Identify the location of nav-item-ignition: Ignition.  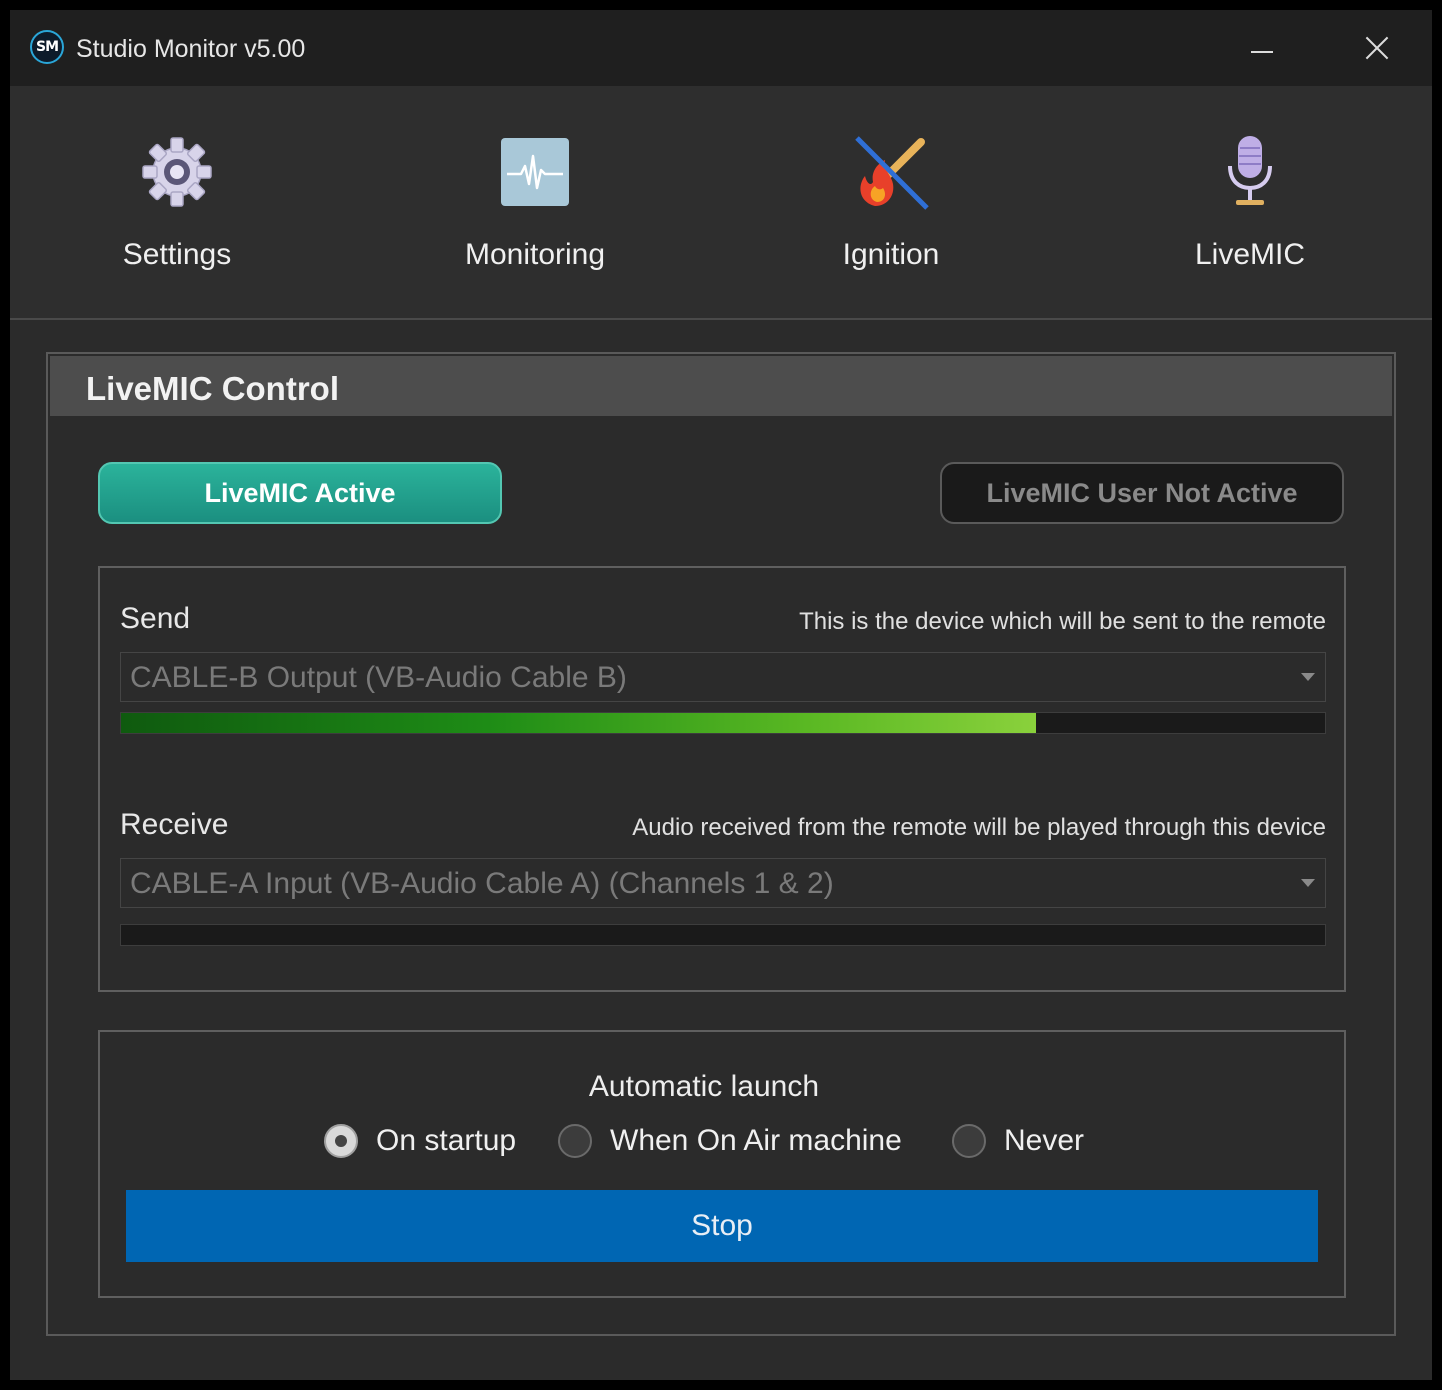
(891, 202).